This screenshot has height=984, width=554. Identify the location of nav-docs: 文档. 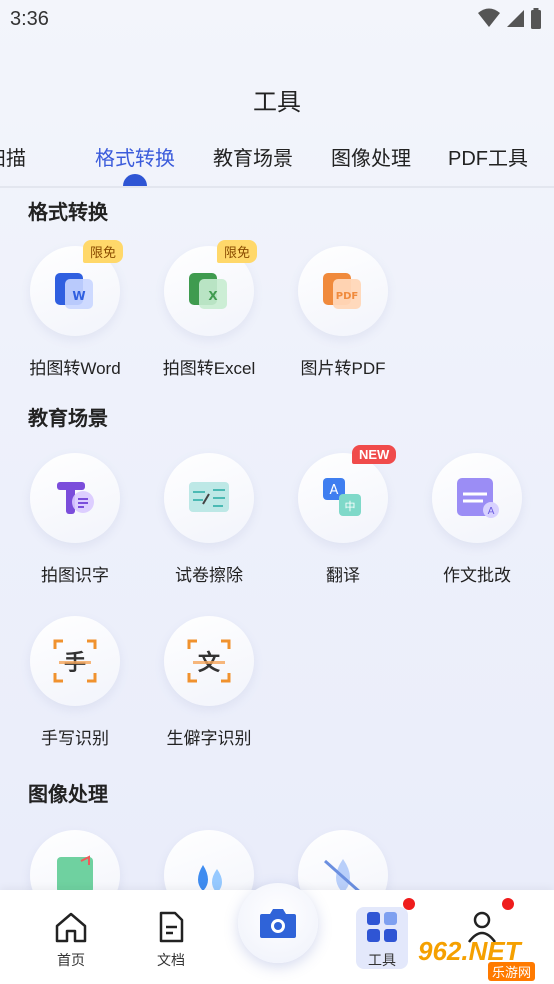
(171, 937).